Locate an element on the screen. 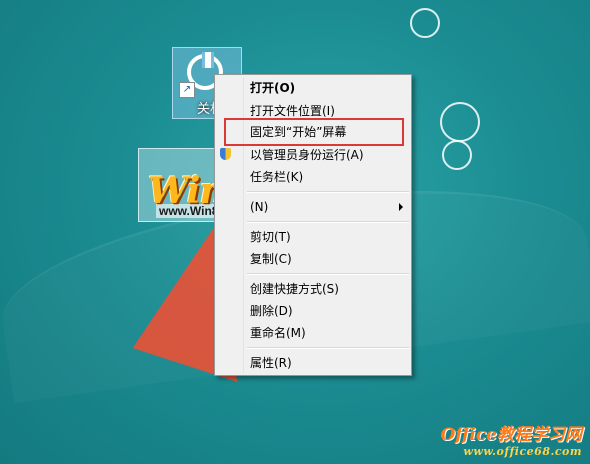 This screenshot has height=464, width=590. menu-item-rename: 重命名(M) is located at coordinates (313, 333).